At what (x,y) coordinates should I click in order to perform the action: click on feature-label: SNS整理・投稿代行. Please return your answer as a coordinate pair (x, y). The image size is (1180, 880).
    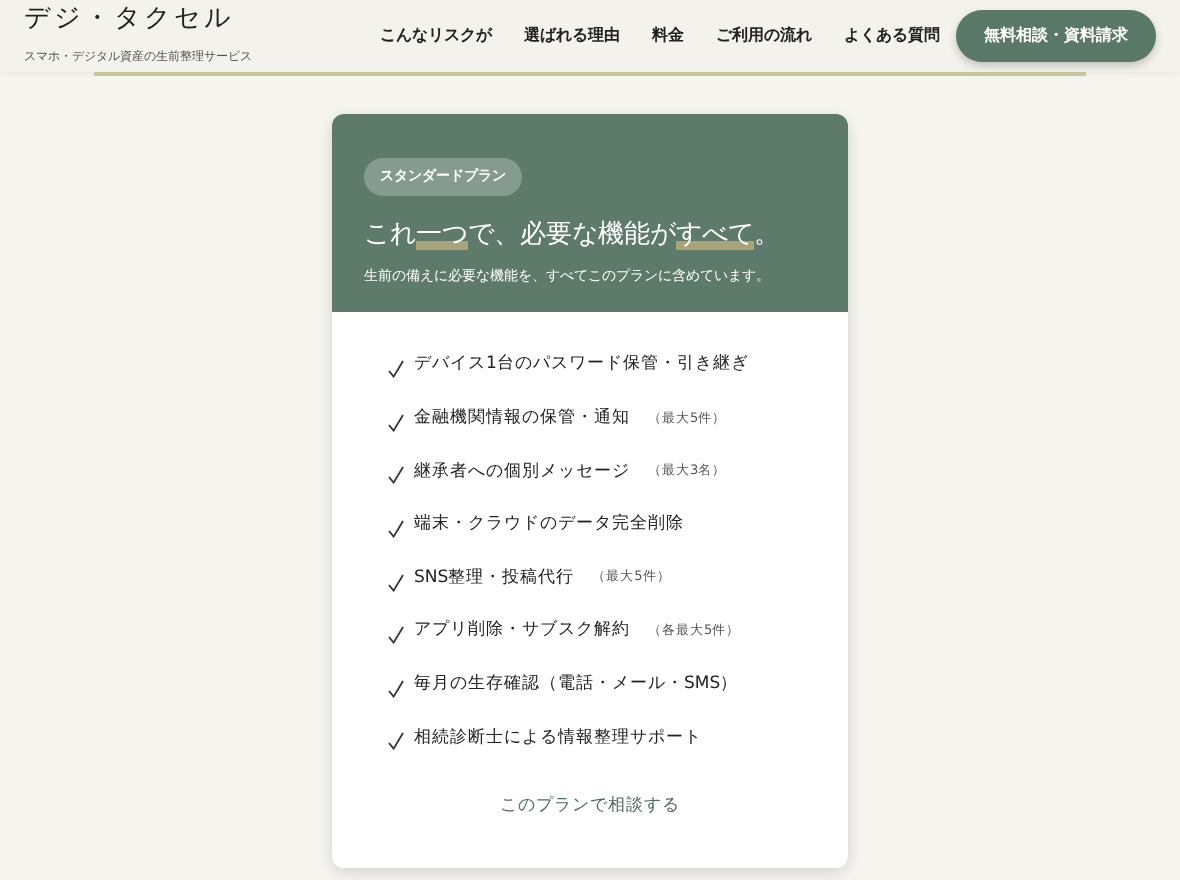
    Looking at the image, I should click on (494, 578).